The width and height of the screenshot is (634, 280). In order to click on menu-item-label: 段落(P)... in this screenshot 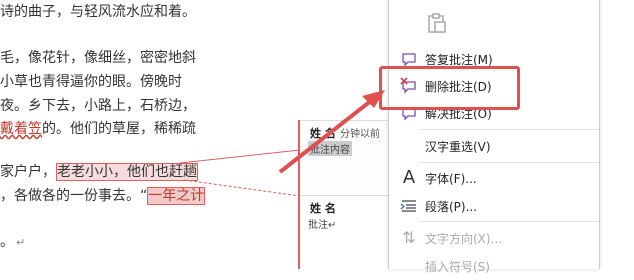, I will do `click(451, 207)`.